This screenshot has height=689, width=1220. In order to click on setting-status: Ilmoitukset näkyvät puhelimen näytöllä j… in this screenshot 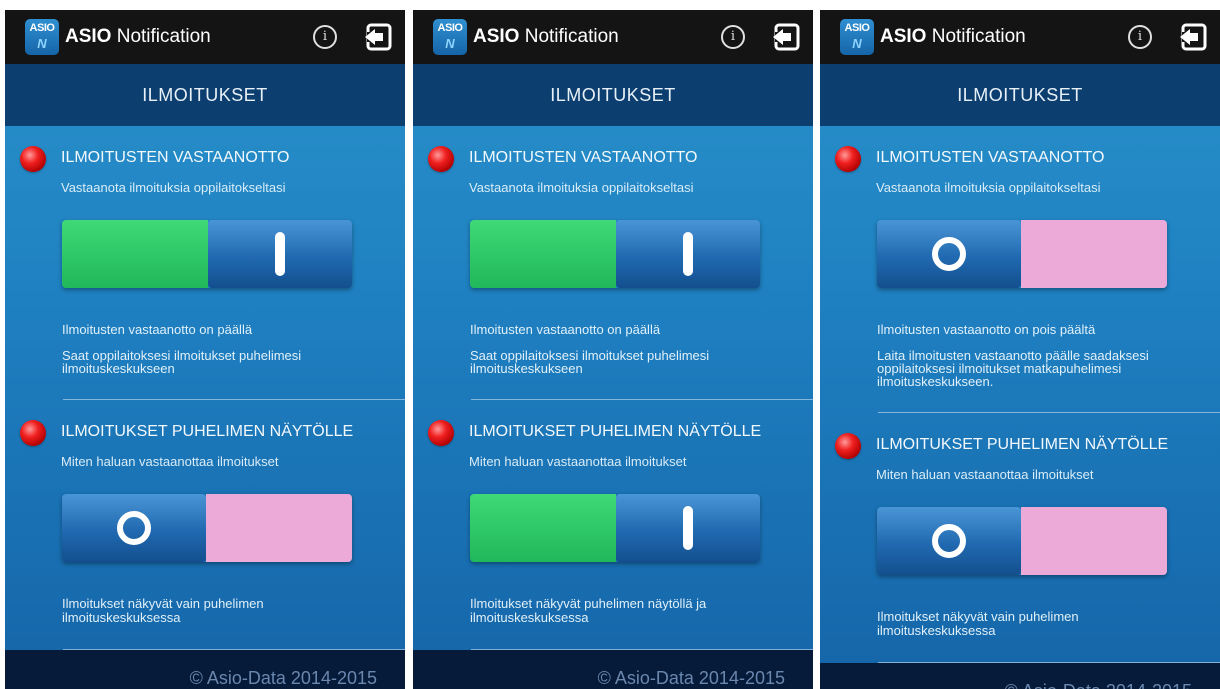, I will do `click(588, 610)`.